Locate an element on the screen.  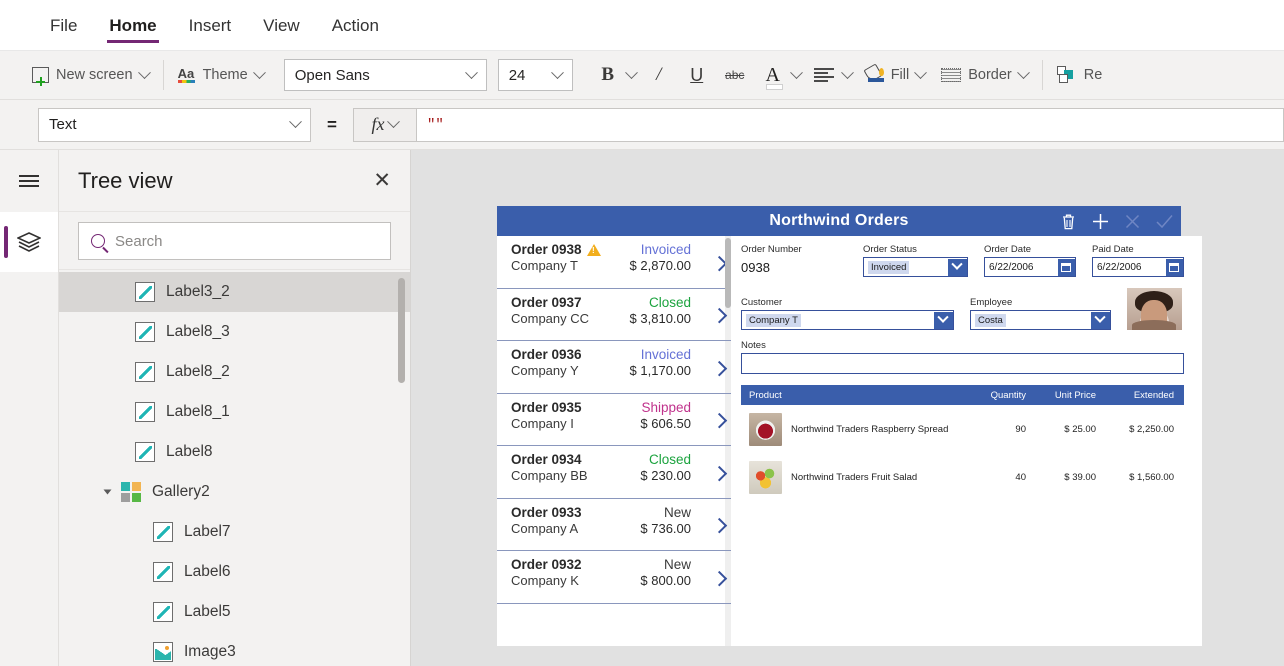
font-family-select: Open Sans is located at coordinates (385, 75).